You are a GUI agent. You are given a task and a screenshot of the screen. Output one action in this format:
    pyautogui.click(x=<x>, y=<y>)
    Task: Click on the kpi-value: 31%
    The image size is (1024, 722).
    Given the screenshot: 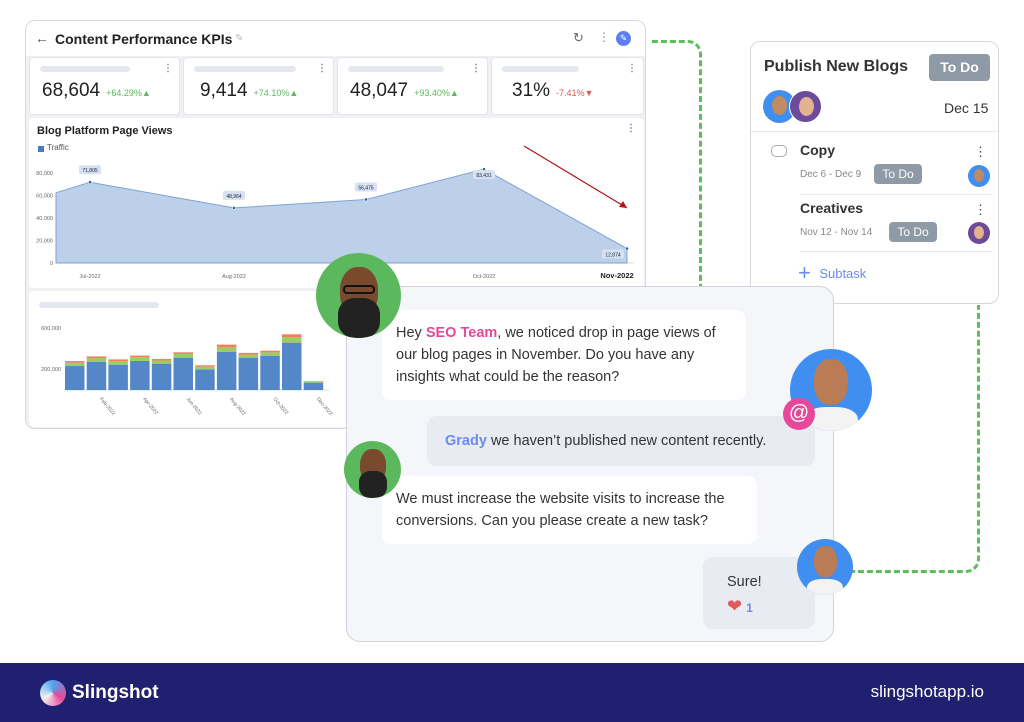 What is the action you would take?
    pyautogui.click(x=531, y=90)
    